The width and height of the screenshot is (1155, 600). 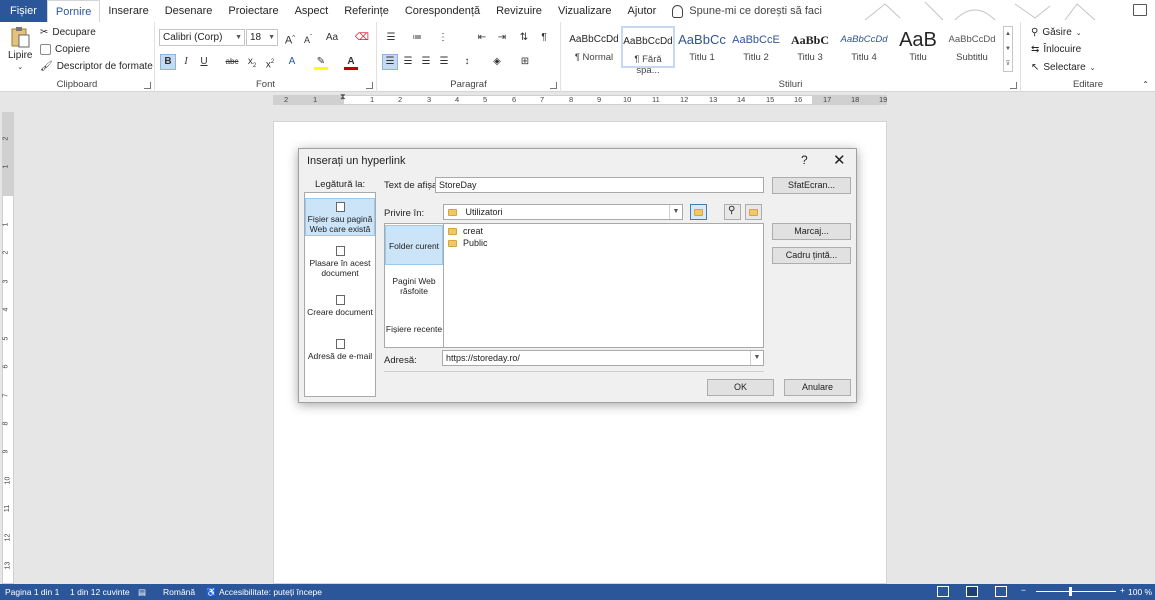 I want to click on align-left-icon: ☰, so click(x=390, y=62).